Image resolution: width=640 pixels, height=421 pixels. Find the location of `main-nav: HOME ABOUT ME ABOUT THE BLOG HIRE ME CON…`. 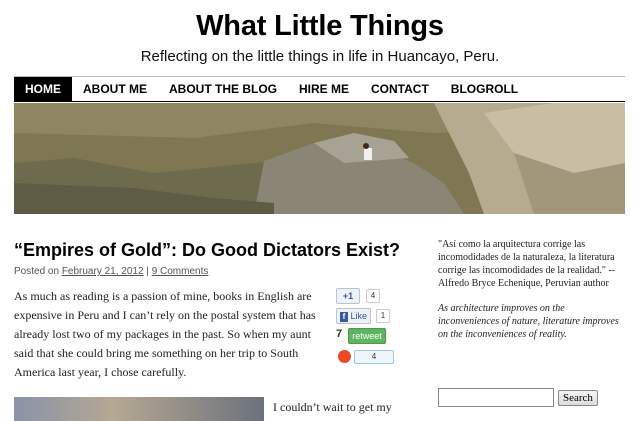

main-nav: HOME ABOUT ME ABOUT THE BLOG HIRE ME CON… is located at coordinates (319, 89).